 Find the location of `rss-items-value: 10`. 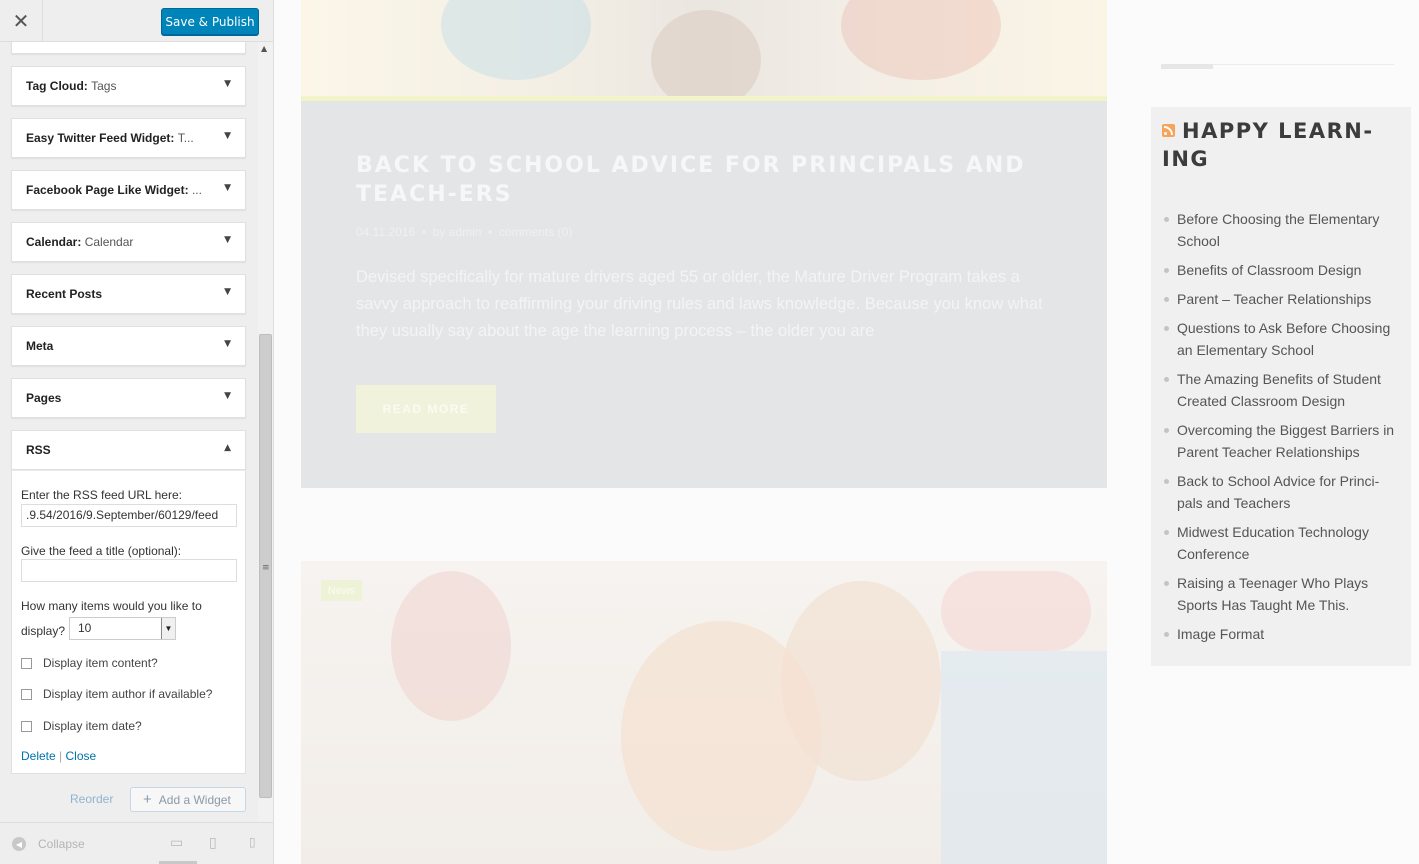

rss-items-value: 10 is located at coordinates (85, 628).